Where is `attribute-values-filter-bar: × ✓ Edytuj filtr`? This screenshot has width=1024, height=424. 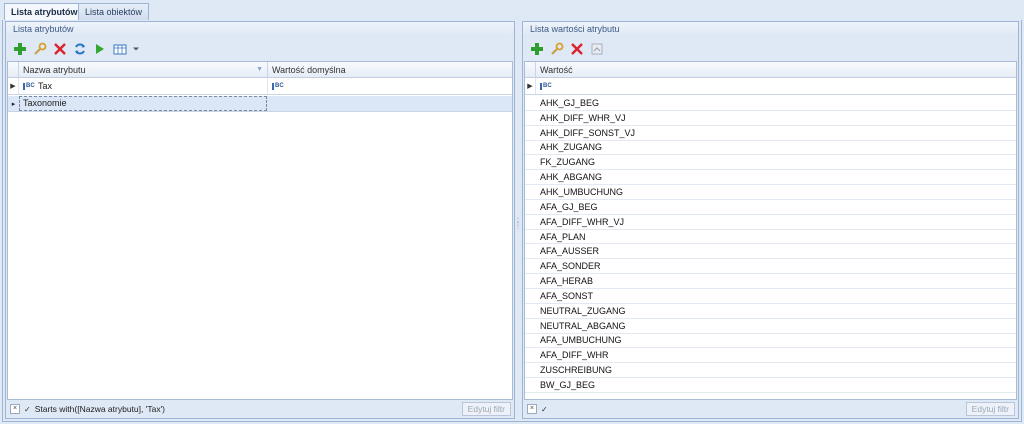 attribute-values-filter-bar: × ✓ Edytuj filtr is located at coordinates (770, 409).